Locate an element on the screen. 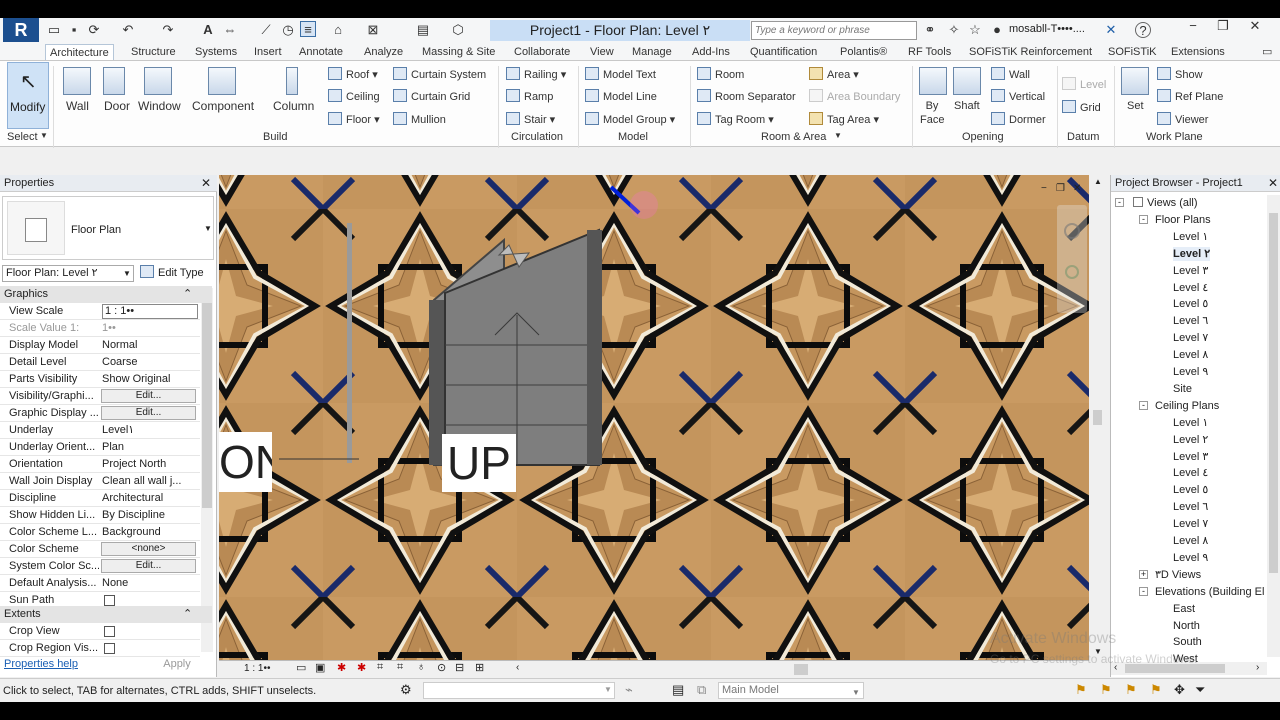 The width and height of the screenshot is (1280, 720). select-by-face-icon: ⚑ is located at coordinates (1156, 690).